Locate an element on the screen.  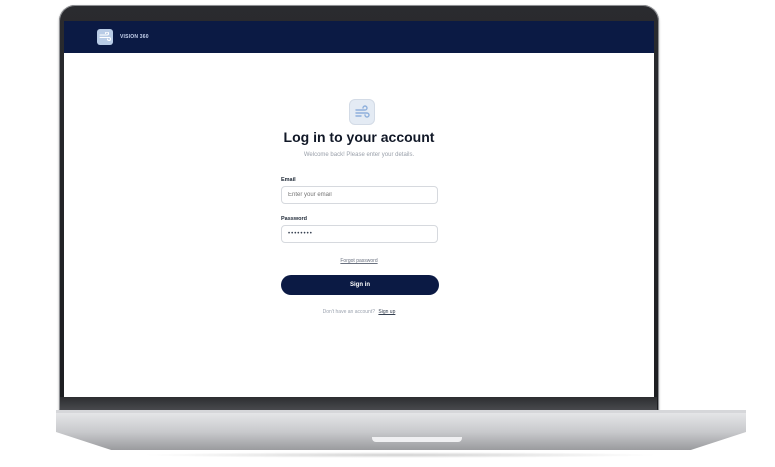
email-field is located at coordinates (359, 195).